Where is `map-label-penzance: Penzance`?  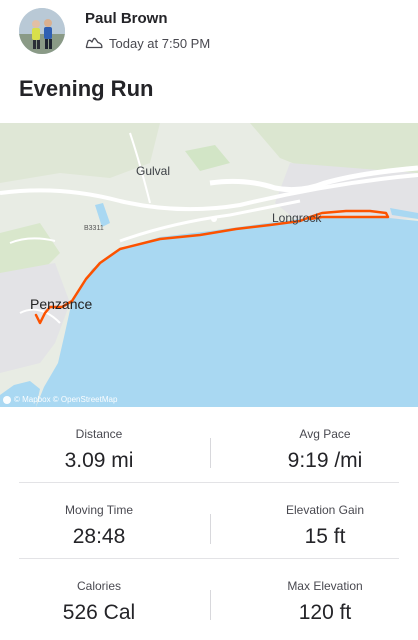 map-label-penzance: Penzance is located at coordinates (61, 304).